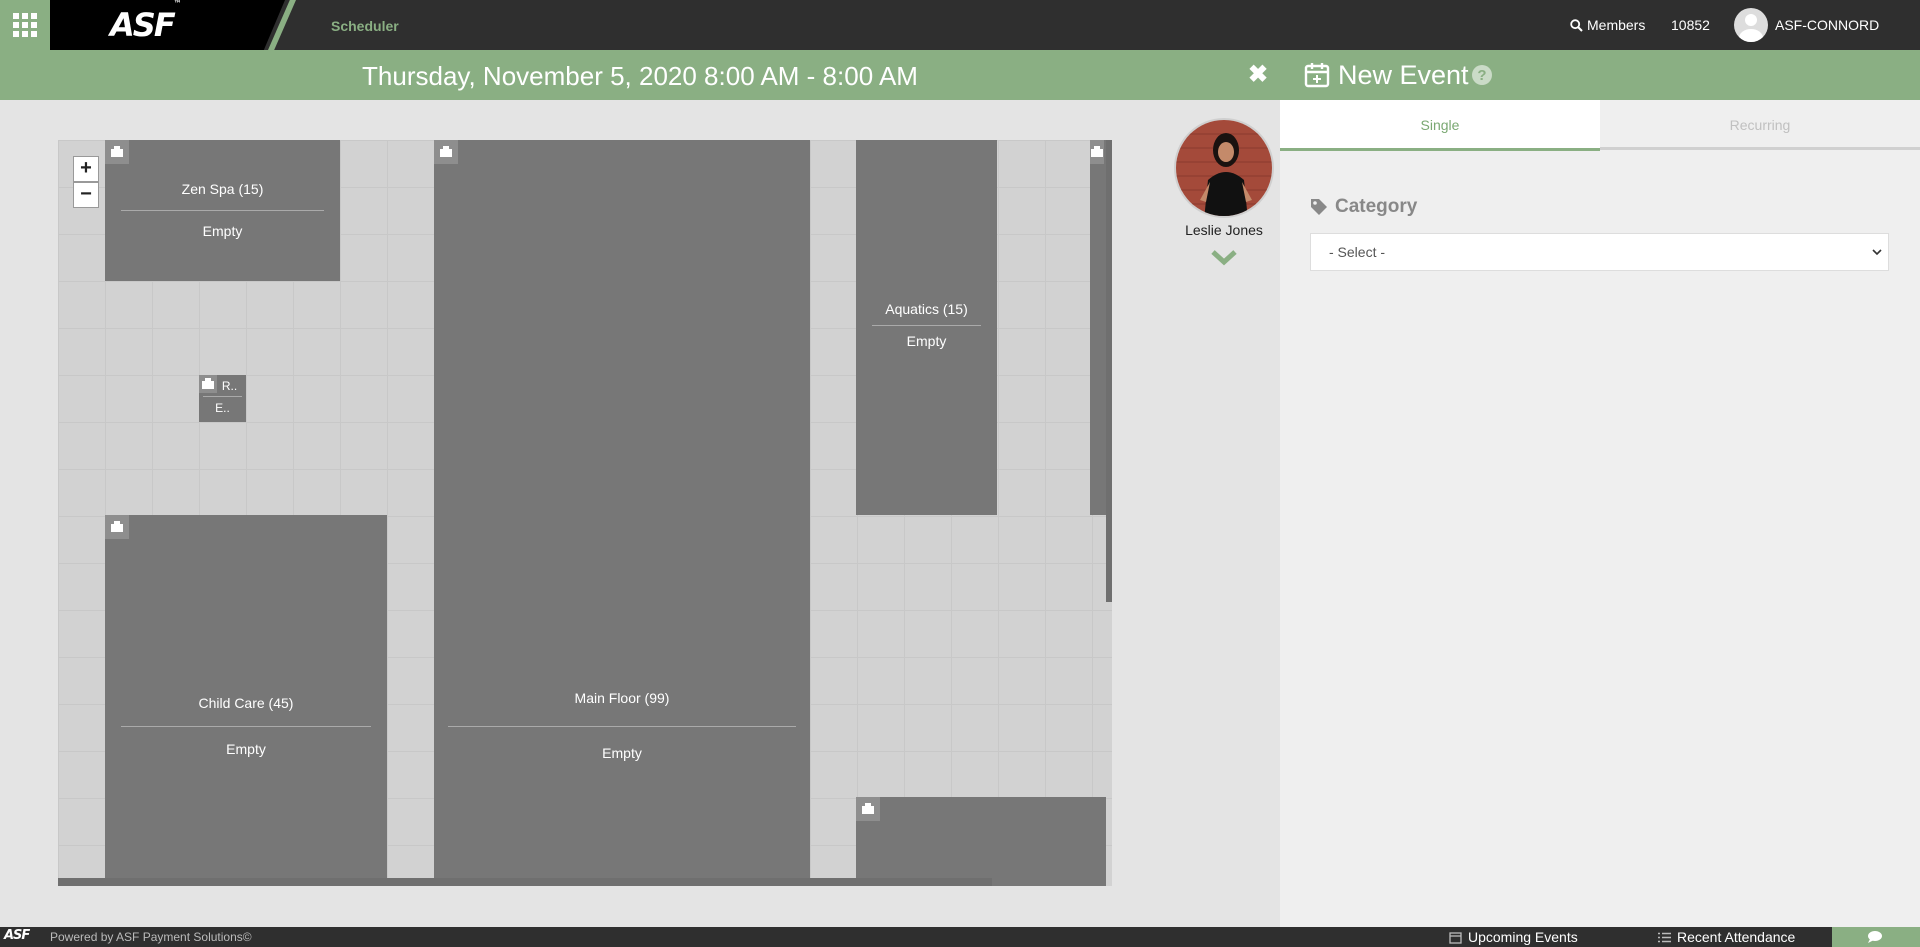  What do you see at coordinates (365, 26) in the screenshot?
I see `app-title: Scheduler` at bounding box center [365, 26].